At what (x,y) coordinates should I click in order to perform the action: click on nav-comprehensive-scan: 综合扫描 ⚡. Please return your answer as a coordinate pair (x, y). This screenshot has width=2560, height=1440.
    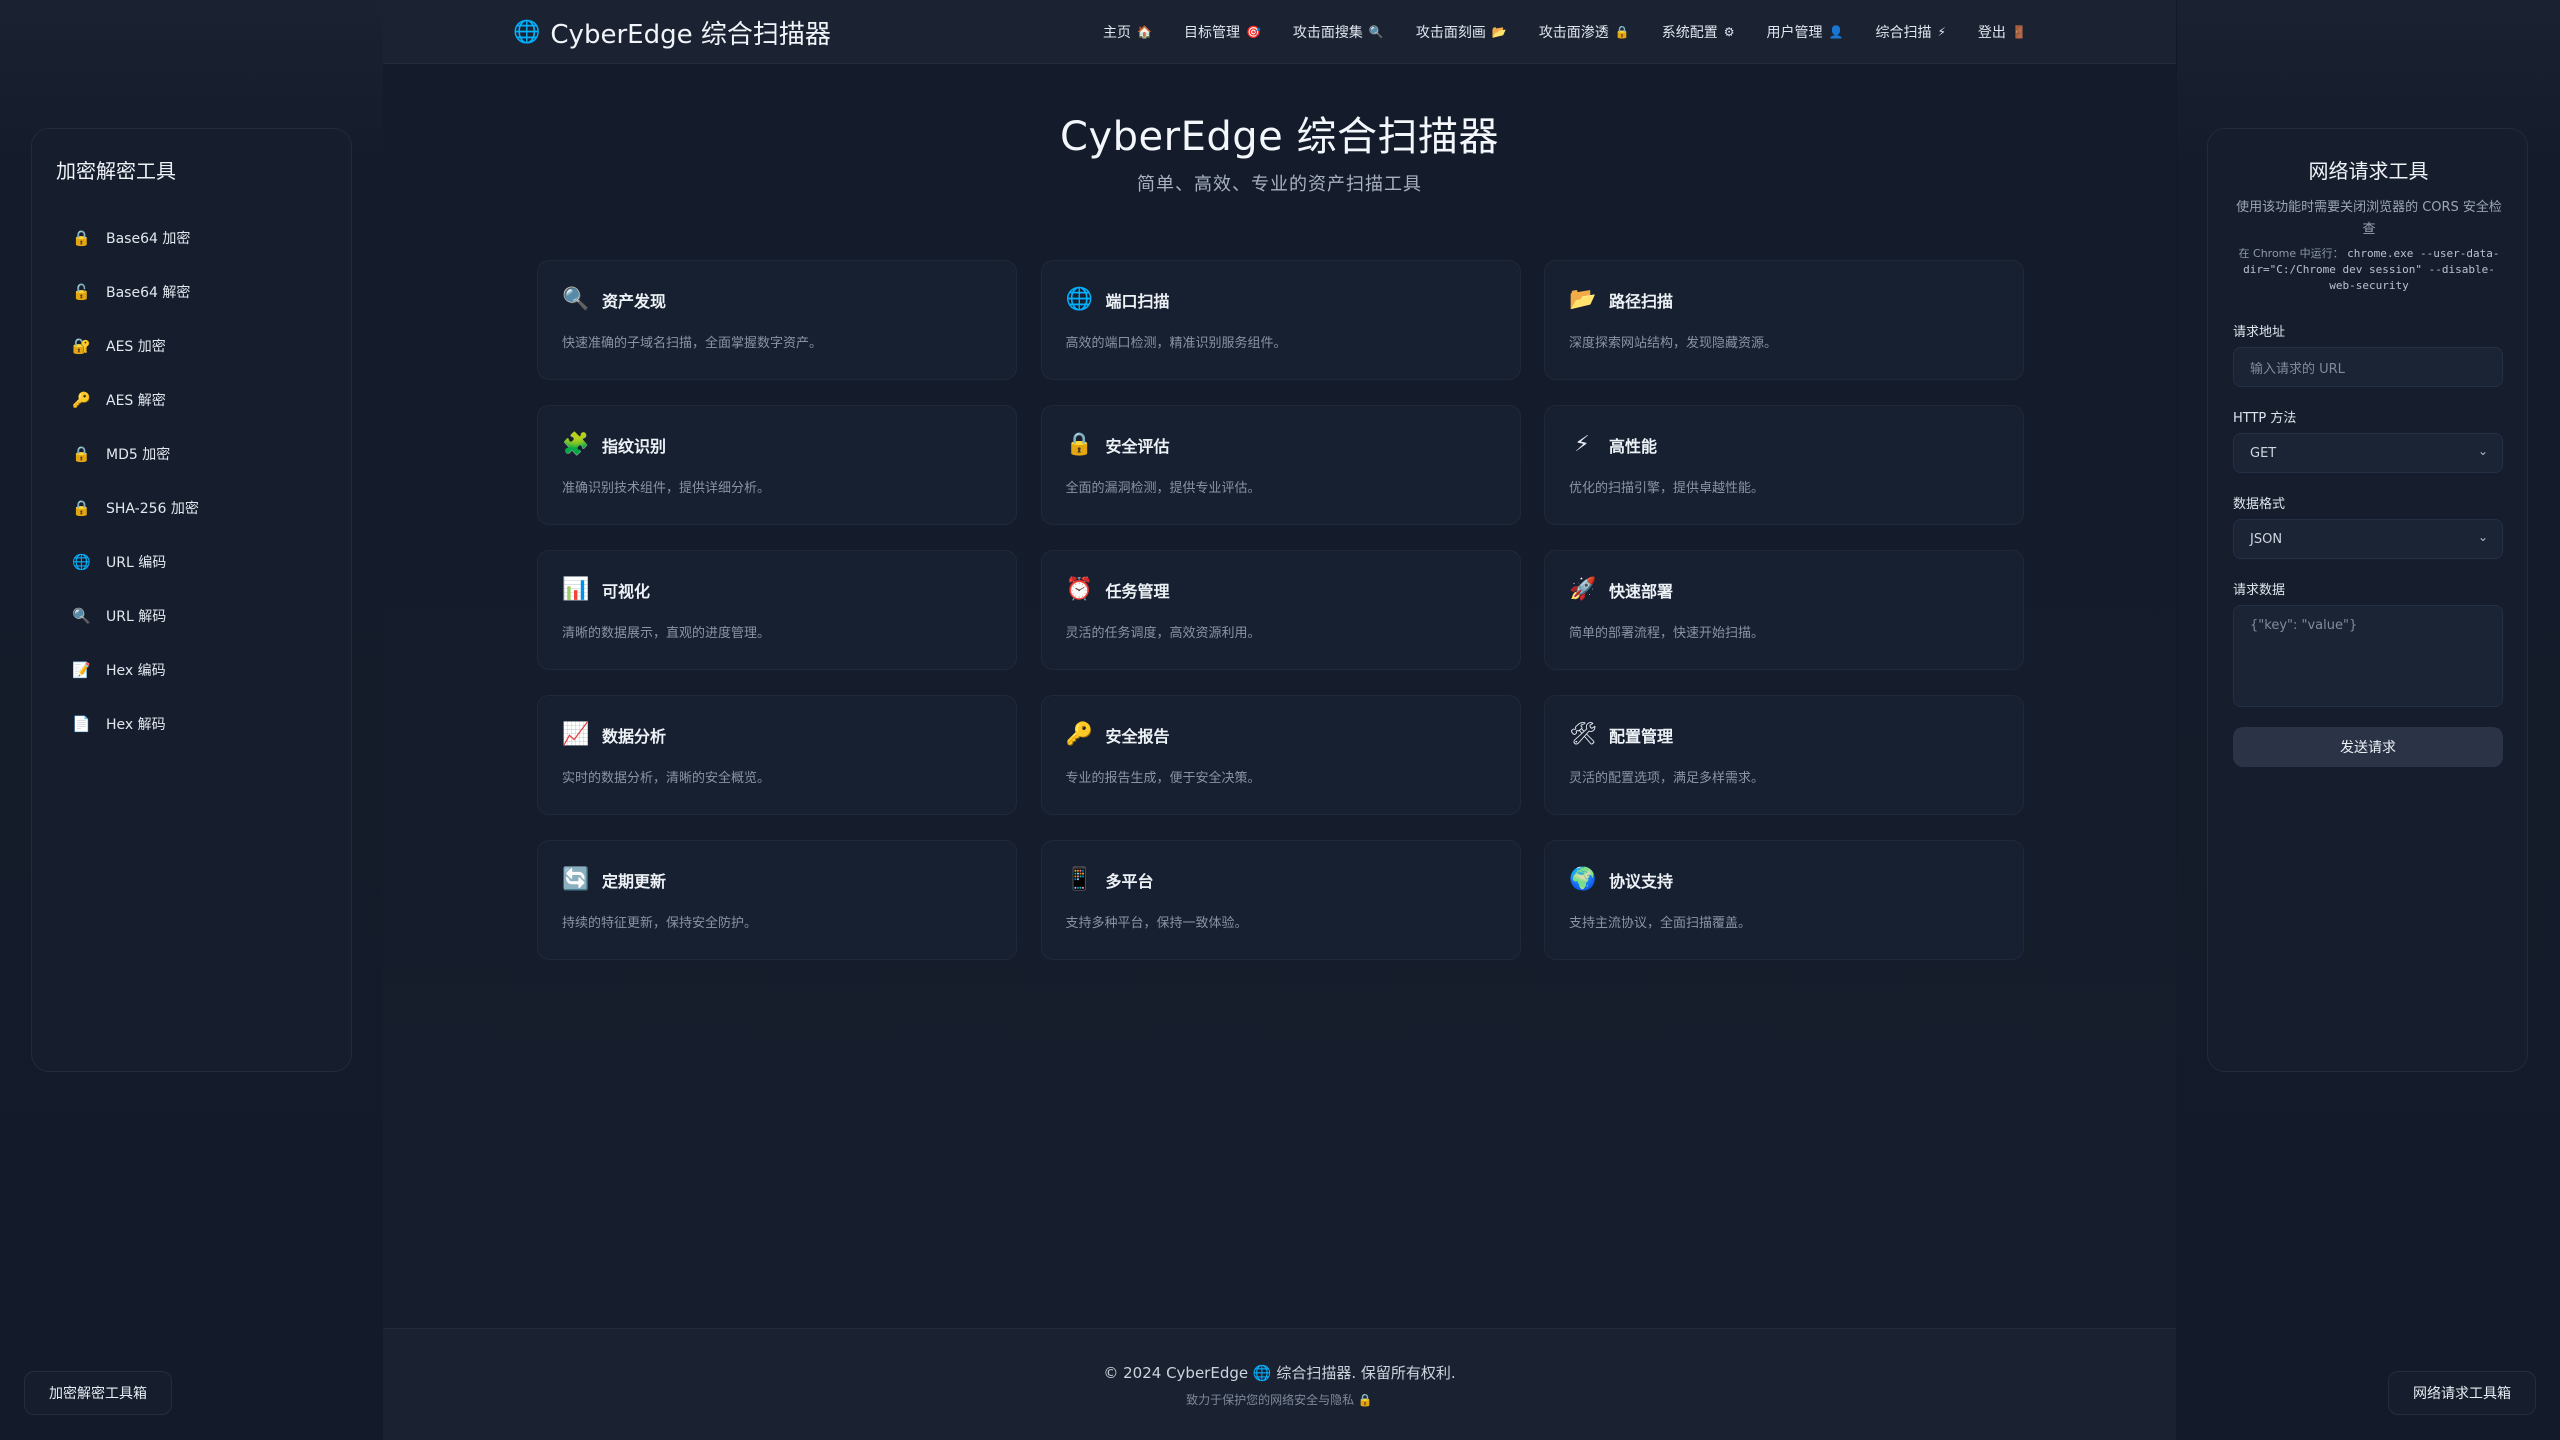
    Looking at the image, I should click on (1910, 32).